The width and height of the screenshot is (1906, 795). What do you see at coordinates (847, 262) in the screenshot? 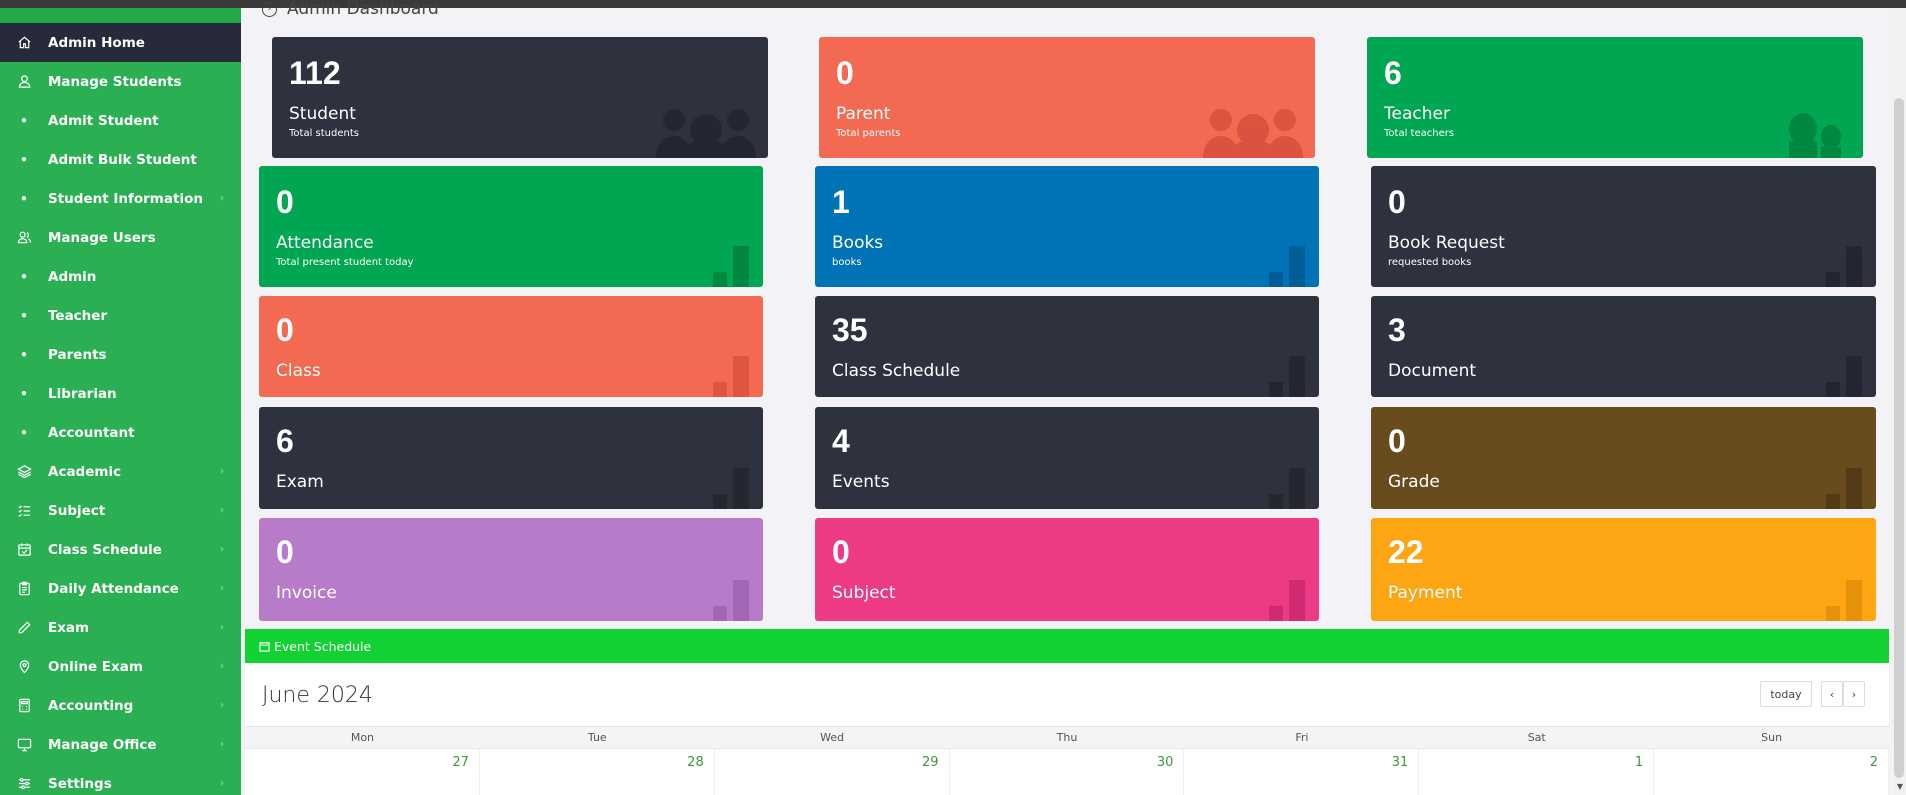
I see `card-subtitle: books` at bounding box center [847, 262].